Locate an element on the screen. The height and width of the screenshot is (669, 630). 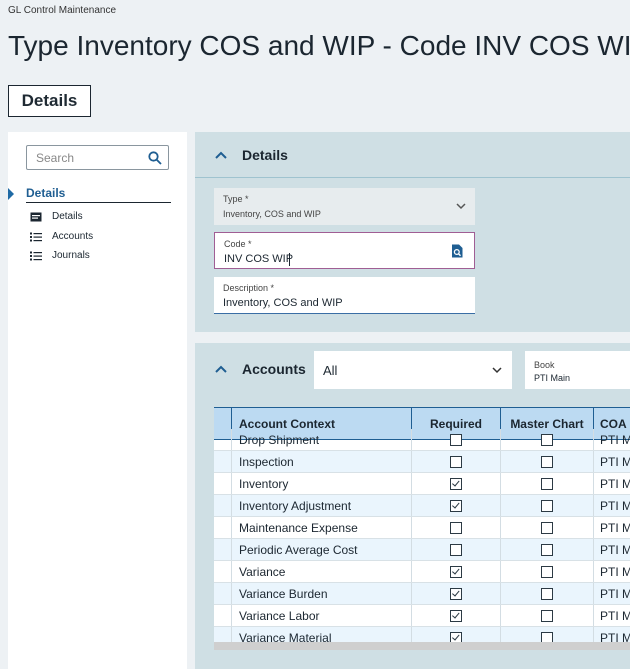
account-context-cell: Variance Labor is located at coordinates (322, 615).